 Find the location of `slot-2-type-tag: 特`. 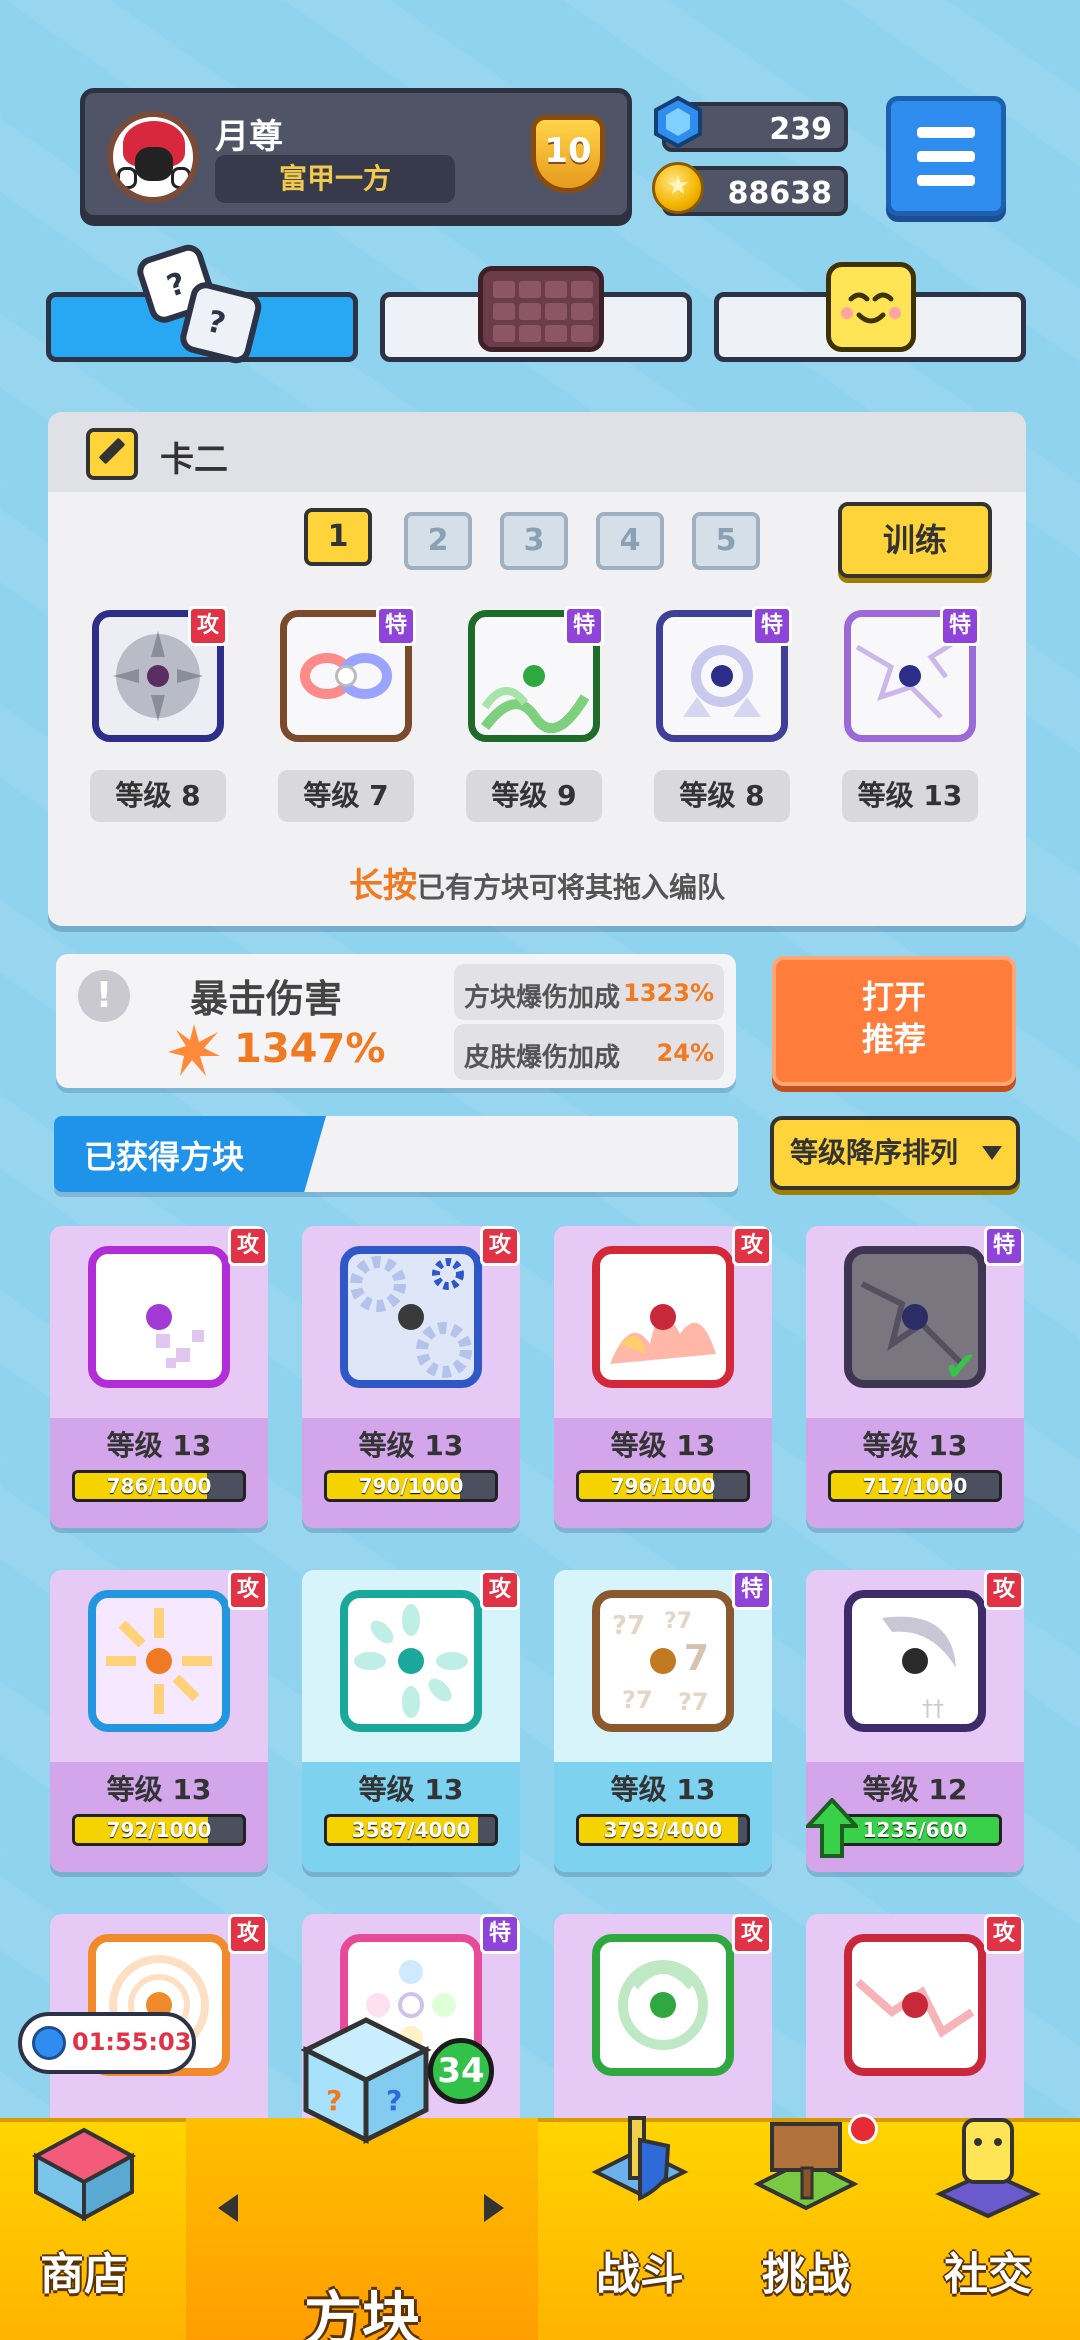

slot-2-type-tag: 特 is located at coordinates (396, 626).